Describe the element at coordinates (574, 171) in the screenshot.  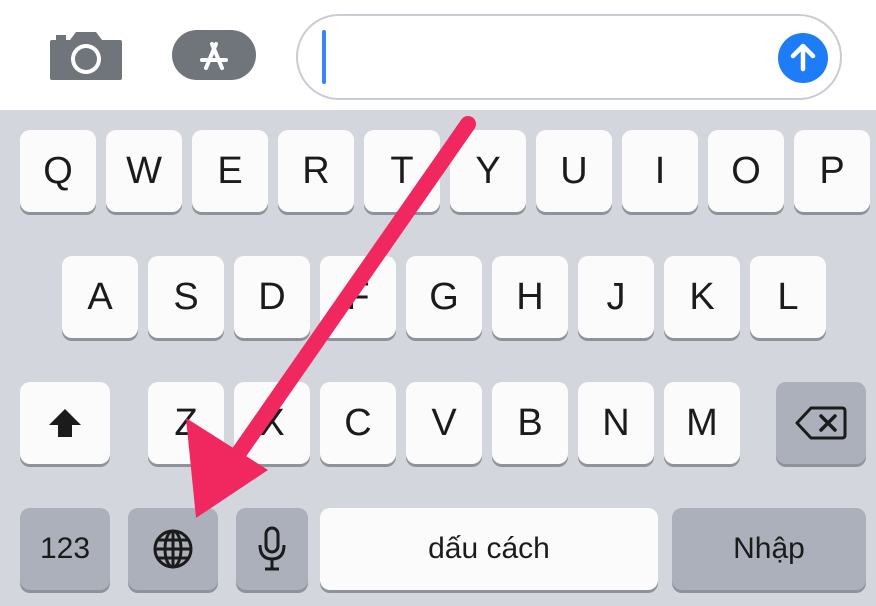
I see `key-u: U` at that location.